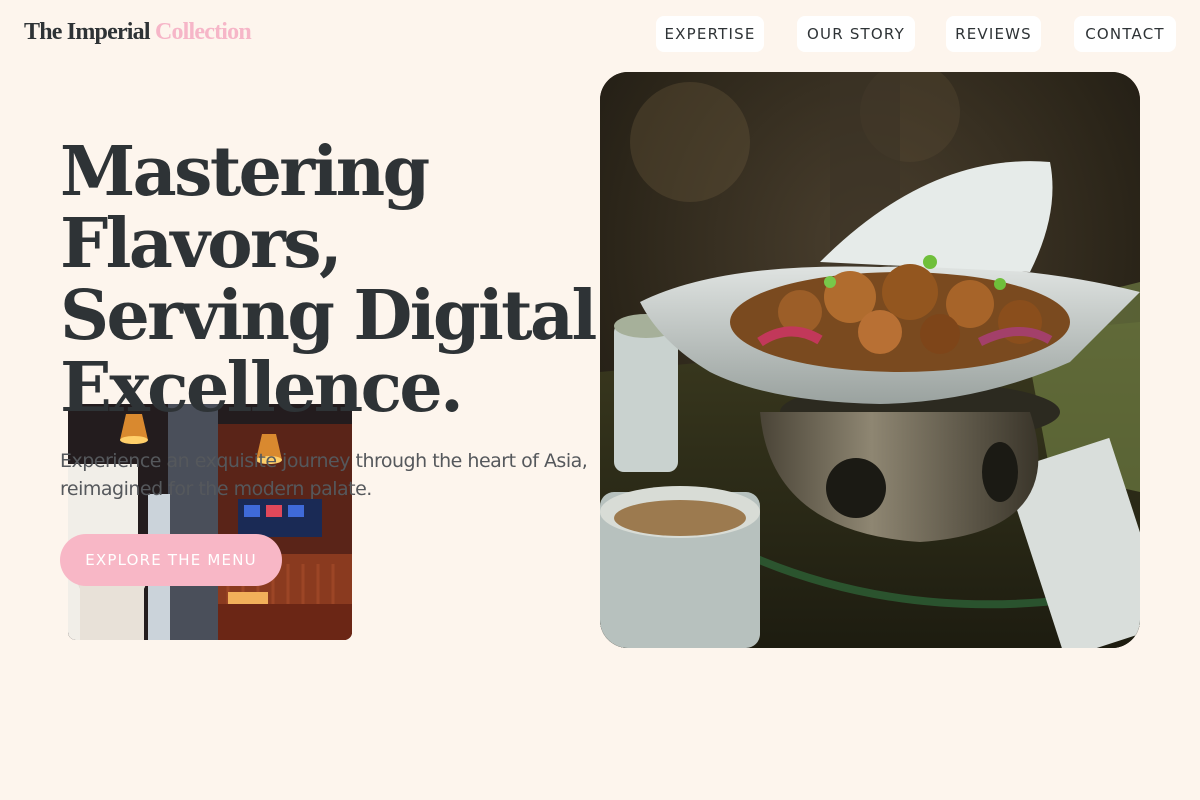 The image size is (1200, 800). Describe the element at coordinates (993, 34) in the screenshot. I see `nav-reviews-link: REVIEWS` at that location.